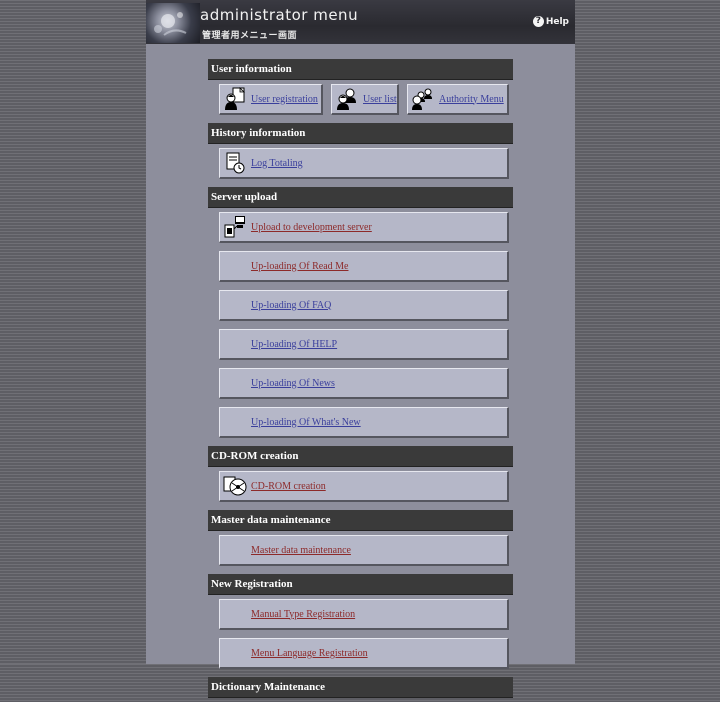 Image resolution: width=720 pixels, height=702 pixels. I want to click on upload-dev-row: Upload to development server, so click(366, 227).